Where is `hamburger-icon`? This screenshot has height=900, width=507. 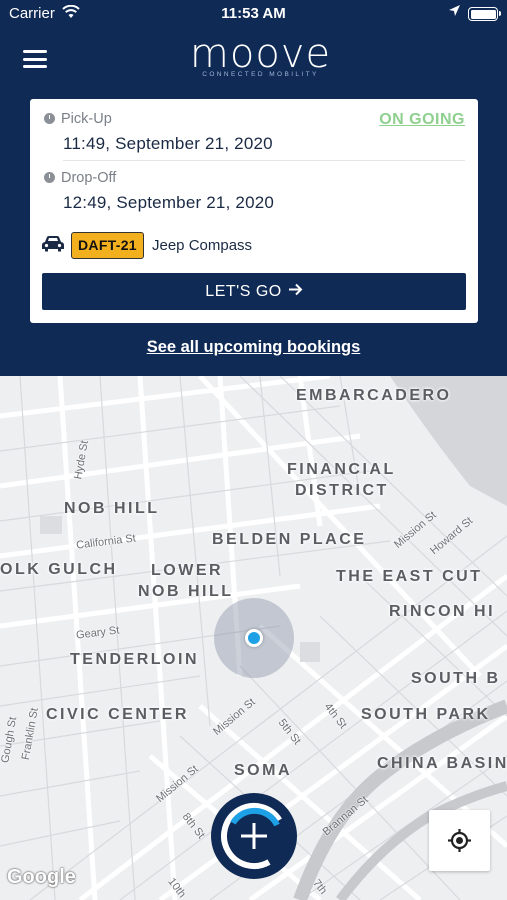 hamburger-icon is located at coordinates (35, 59).